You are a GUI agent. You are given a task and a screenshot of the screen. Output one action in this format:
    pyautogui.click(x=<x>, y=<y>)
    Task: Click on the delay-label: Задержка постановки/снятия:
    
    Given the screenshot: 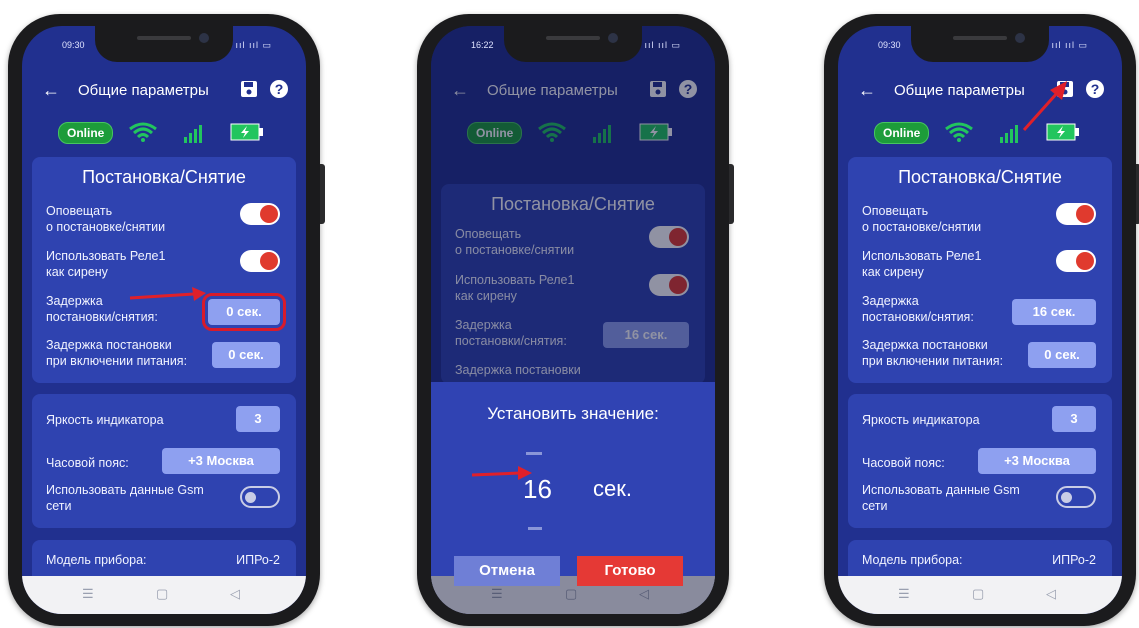 What is the action you would take?
    pyautogui.click(x=918, y=309)
    